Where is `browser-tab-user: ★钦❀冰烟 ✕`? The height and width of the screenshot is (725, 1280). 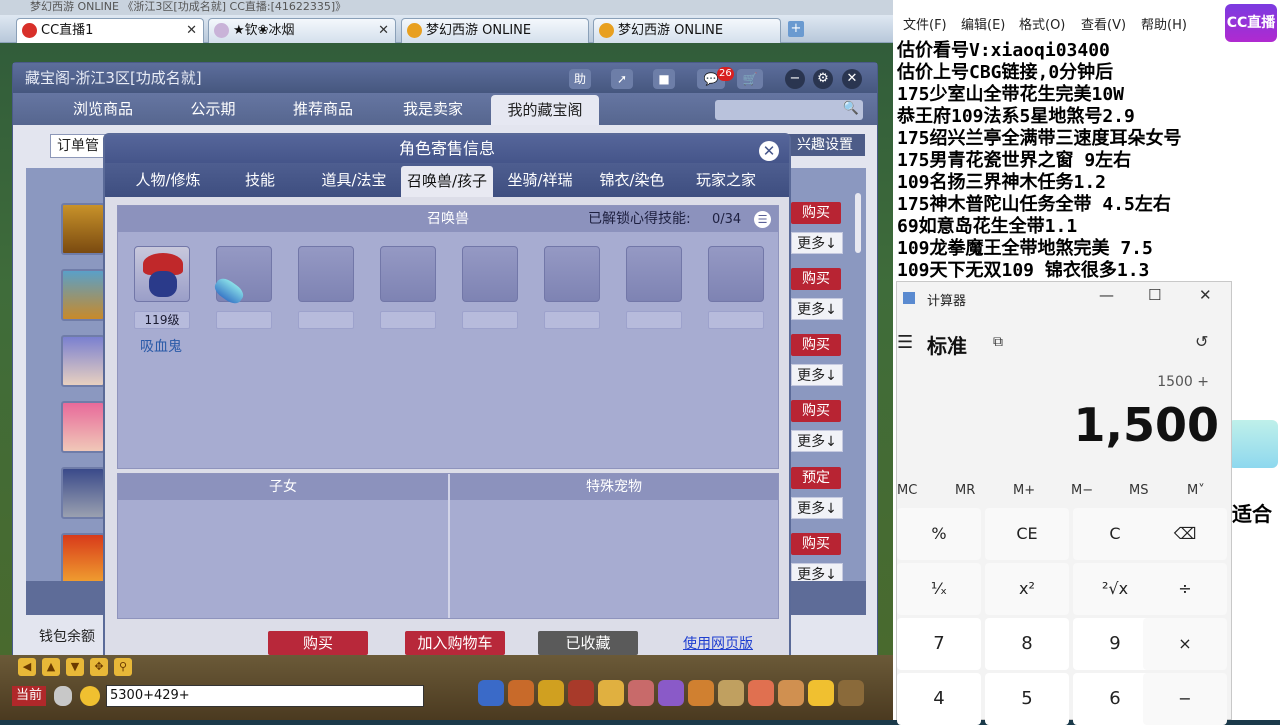
browser-tab-user: ★钦❀冰烟 ✕ is located at coordinates (302, 30).